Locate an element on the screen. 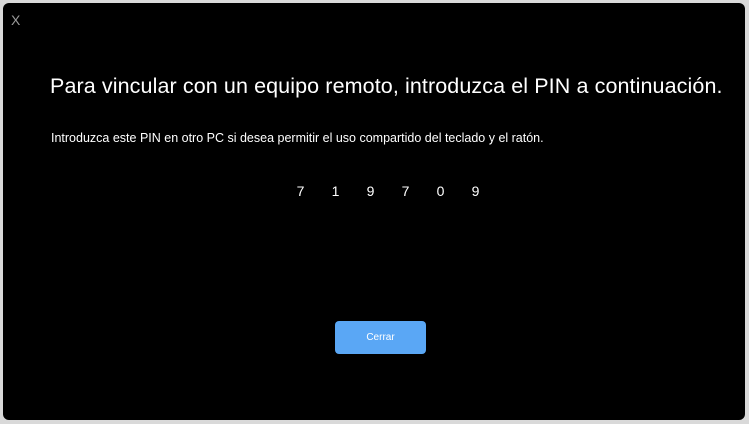  close-button: Cerrar is located at coordinates (380, 337).